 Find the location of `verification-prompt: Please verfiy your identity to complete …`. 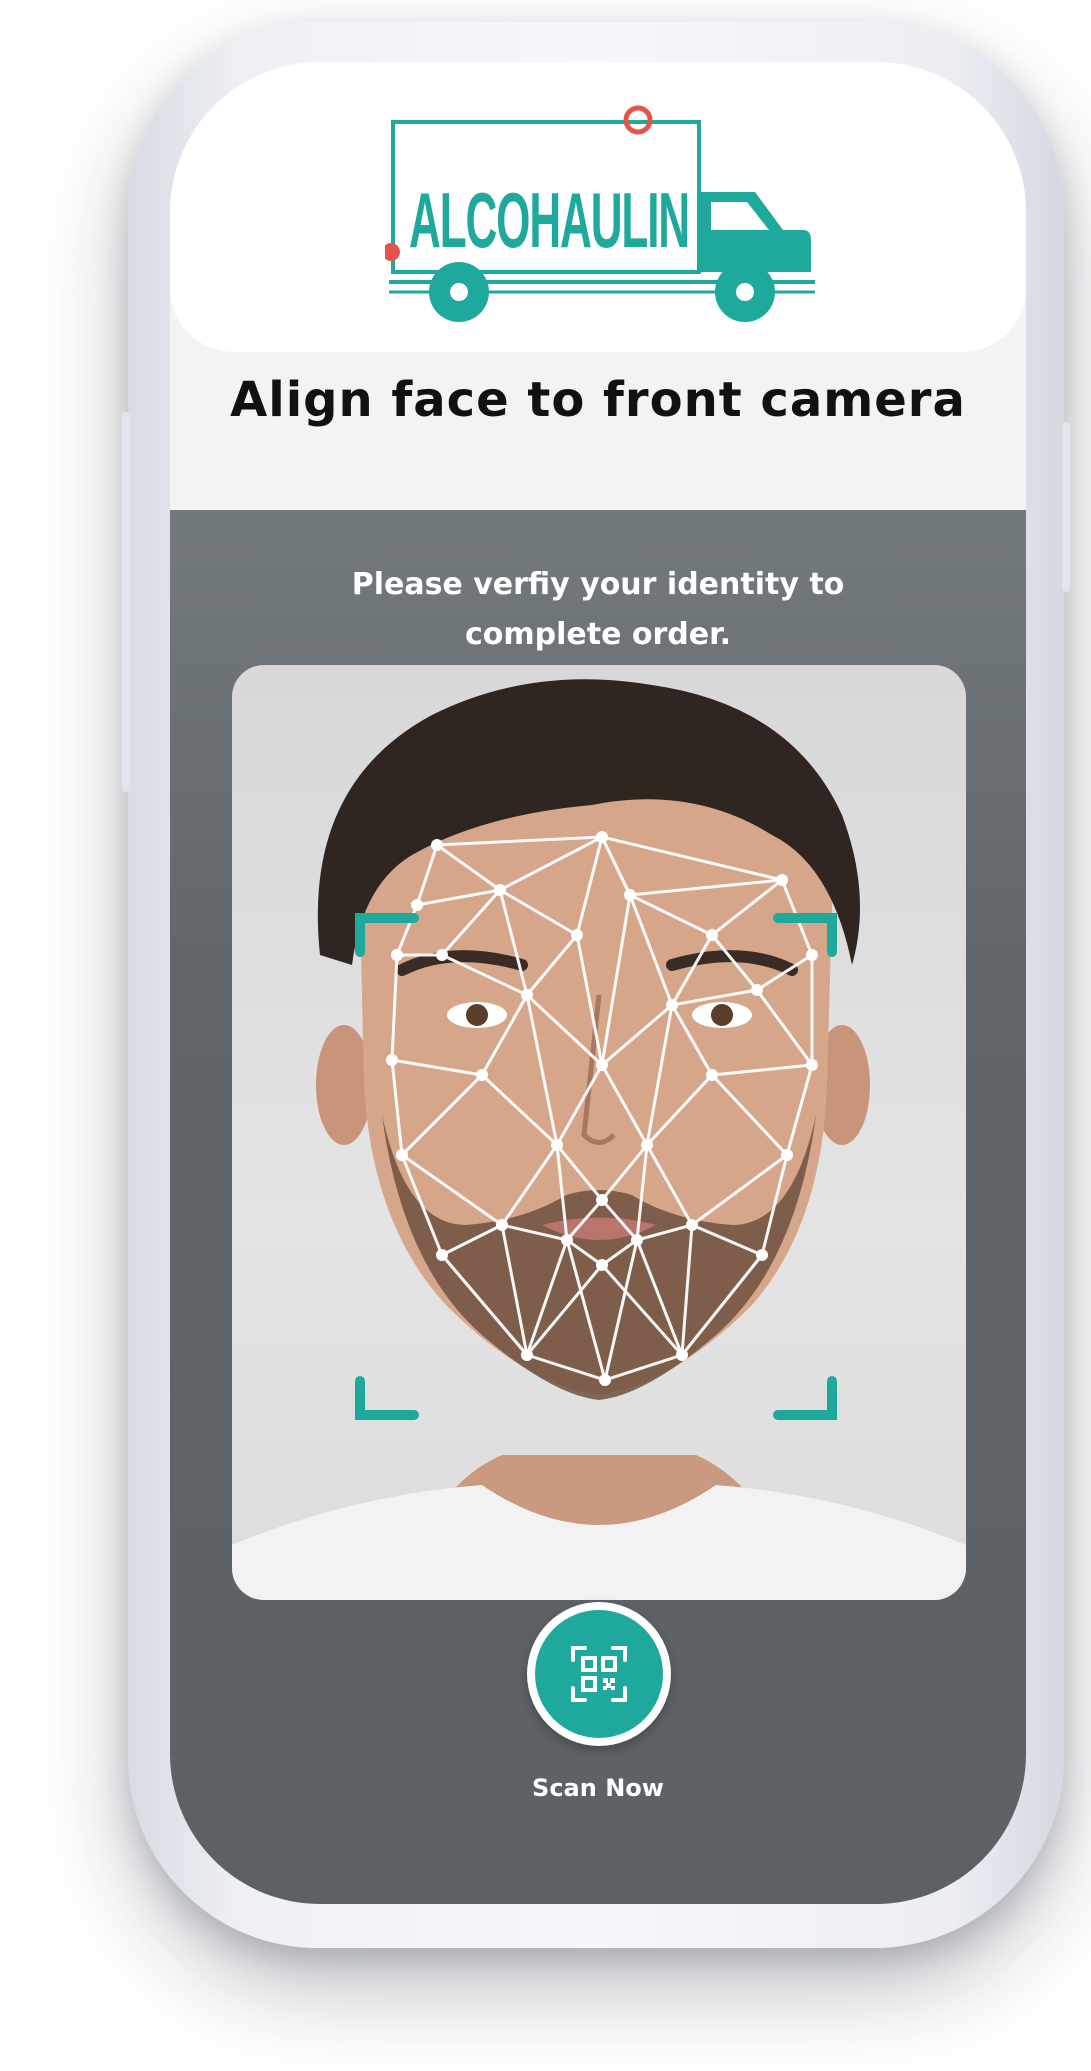

verification-prompt: Please verfiy your identity to complete … is located at coordinates (598, 610).